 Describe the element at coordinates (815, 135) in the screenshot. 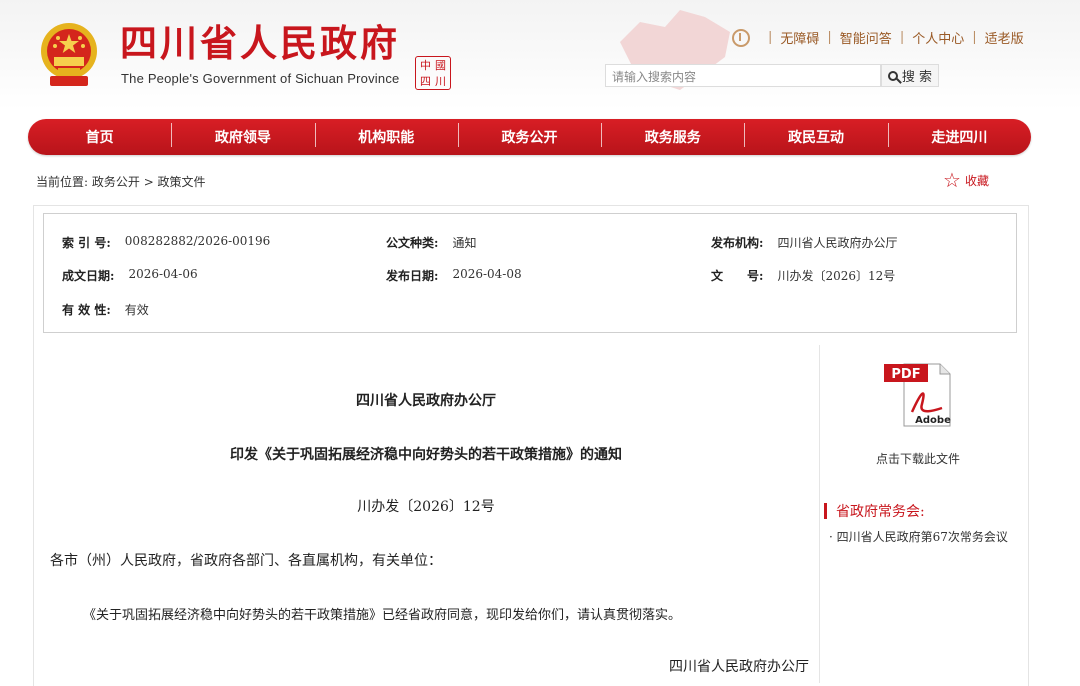

I see `nav-item-interaction: 政民互动` at that location.